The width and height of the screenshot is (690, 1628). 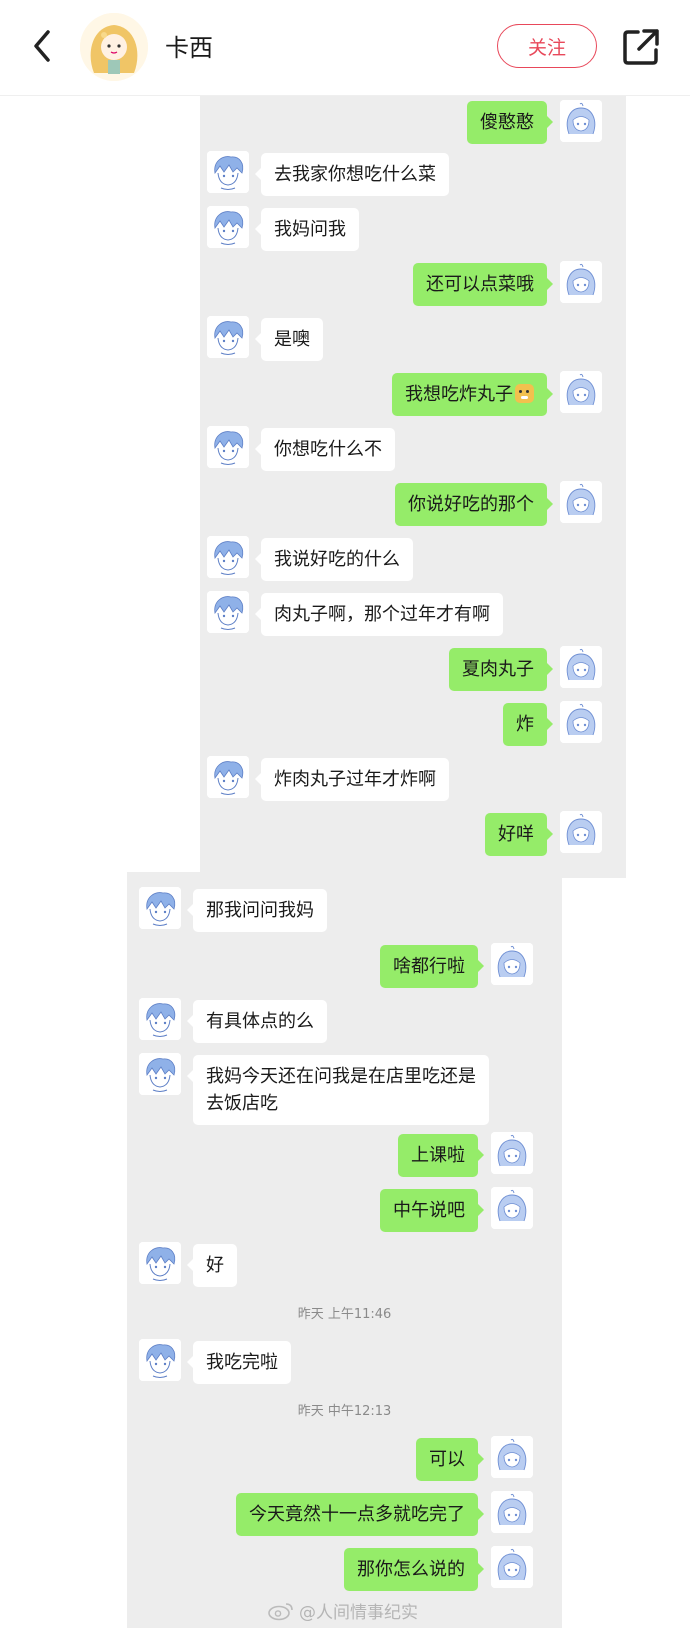 I want to click on sent-message: 好咩, so click(x=519, y=834).